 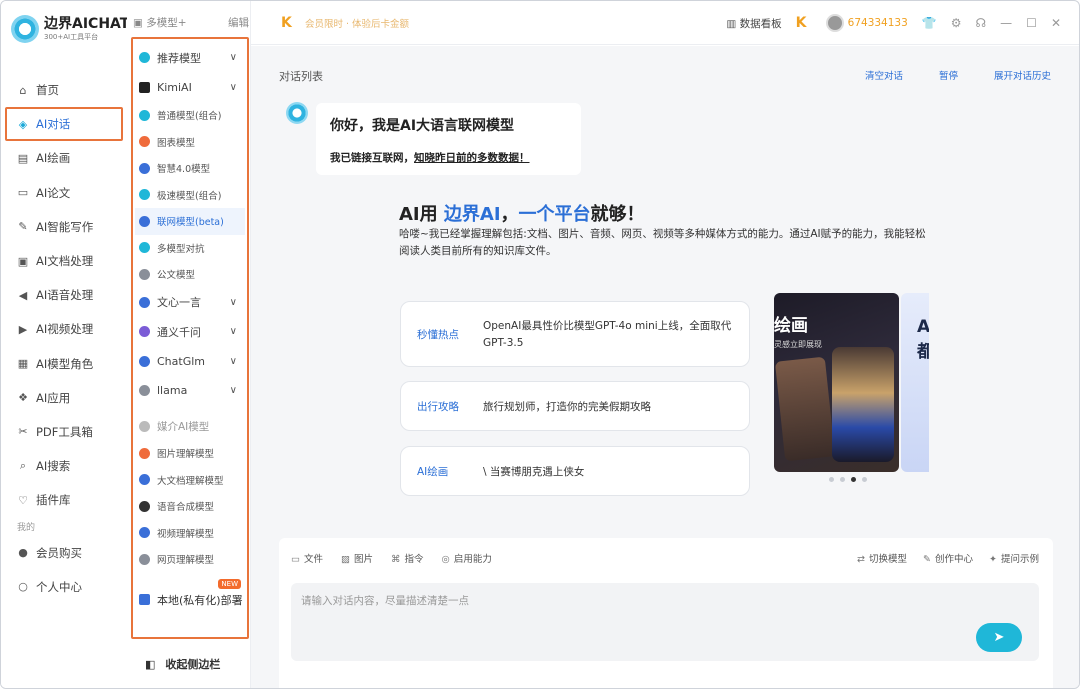 What do you see at coordinates (948, 558) in the screenshot?
I see `composer-tool-创作中心: ✎ 创作中心` at bounding box center [948, 558].